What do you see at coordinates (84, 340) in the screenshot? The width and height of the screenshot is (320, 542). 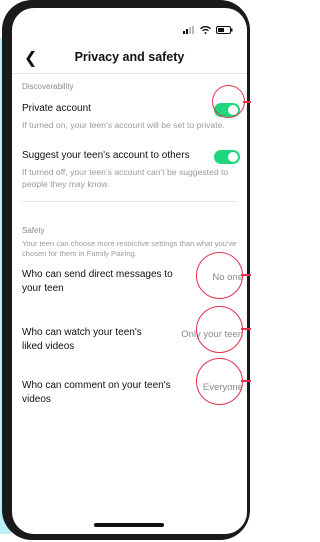 I see `liked-videos-label: Who can watch your teen's liked videos` at bounding box center [84, 340].